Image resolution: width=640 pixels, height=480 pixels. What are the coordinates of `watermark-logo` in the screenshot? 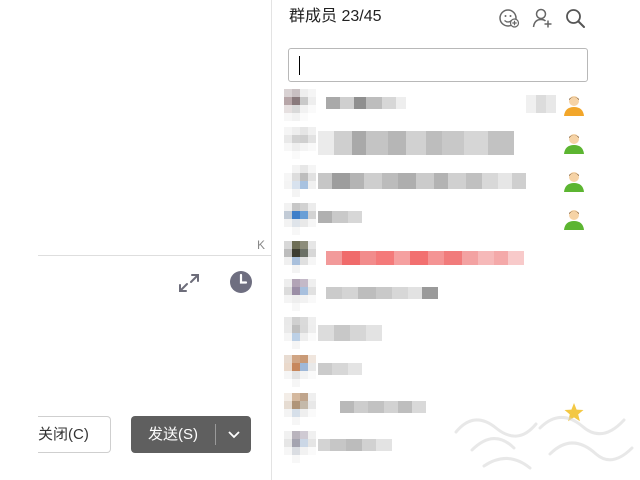 It's located at (544, 443).